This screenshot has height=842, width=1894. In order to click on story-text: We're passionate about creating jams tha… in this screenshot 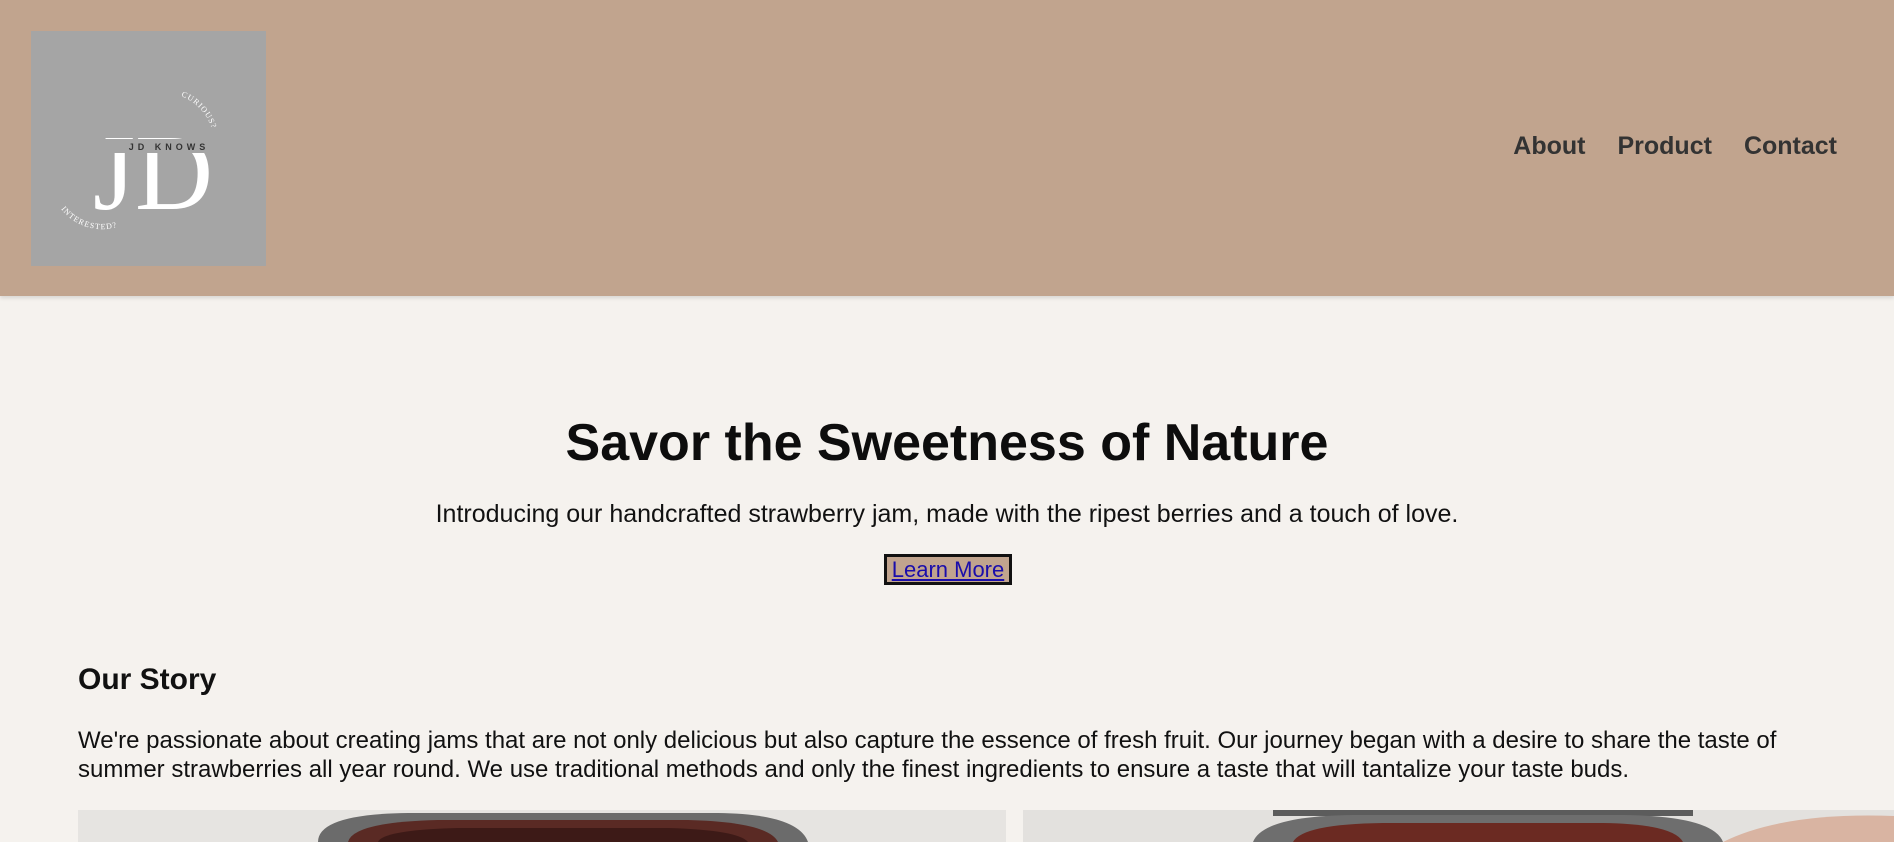, I will do `click(927, 755)`.